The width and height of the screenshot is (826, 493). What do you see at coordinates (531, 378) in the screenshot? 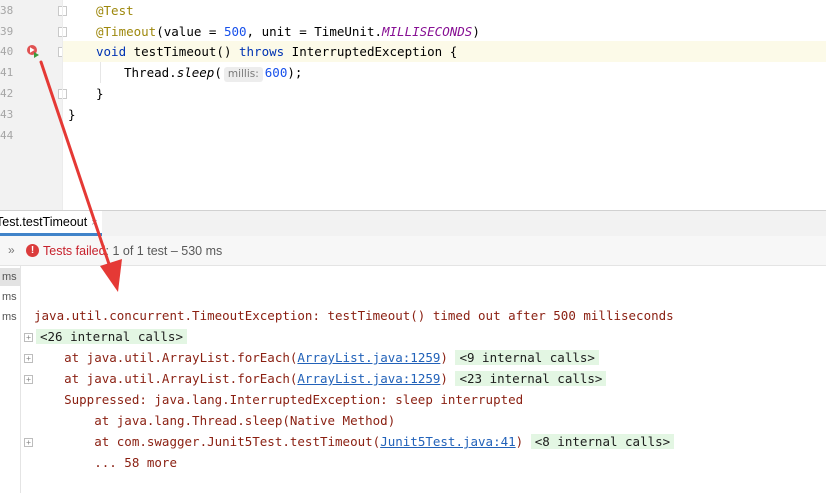
I see `internal-calls-fold: <23 internal calls>` at bounding box center [531, 378].